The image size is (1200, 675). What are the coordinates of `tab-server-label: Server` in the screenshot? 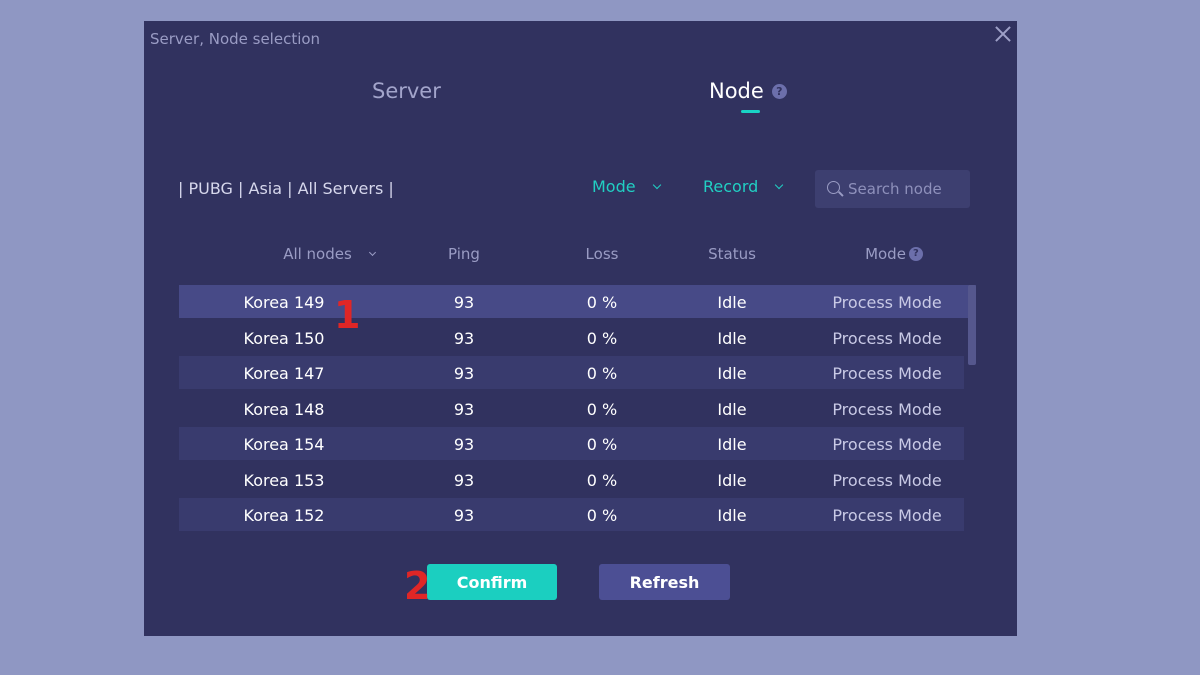 It's located at (406, 91).